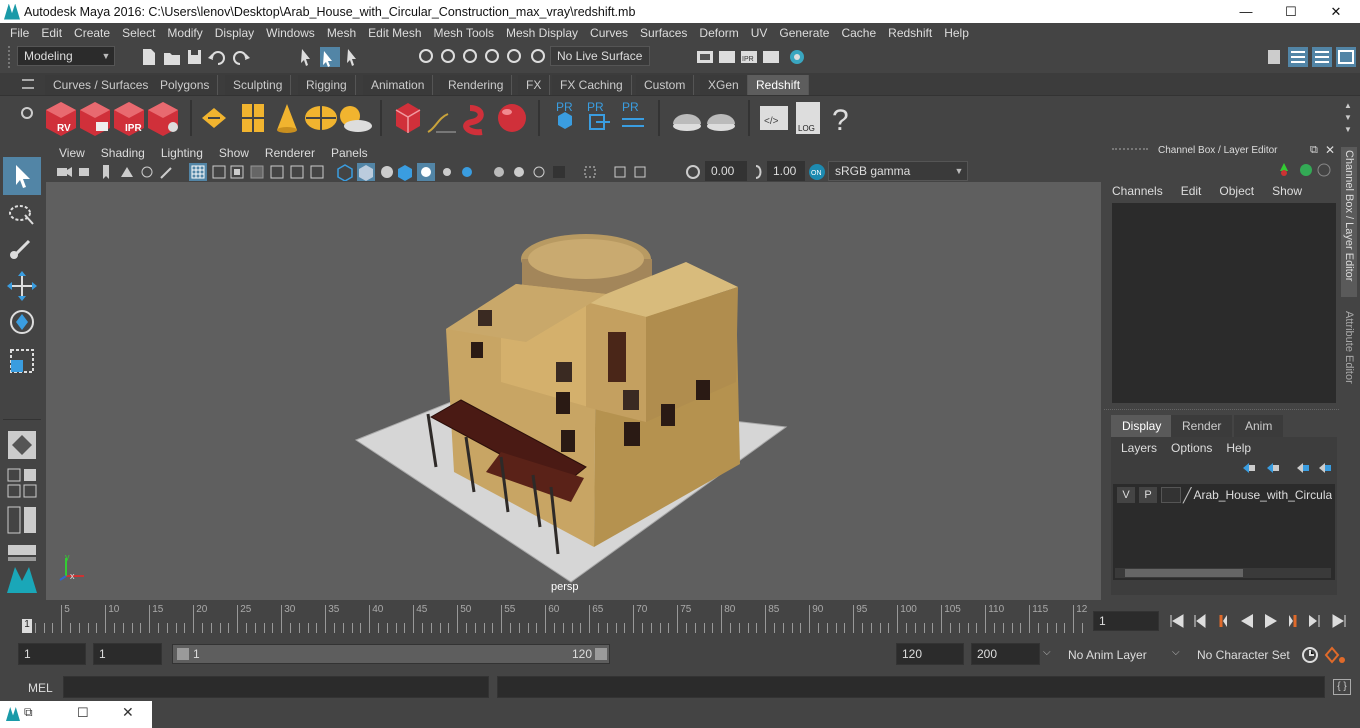 The height and width of the screenshot is (728, 1360). What do you see at coordinates (1325, 468) in the screenshot?
I see `new-layer-selected-icon` at bounding box center [1325, 468].